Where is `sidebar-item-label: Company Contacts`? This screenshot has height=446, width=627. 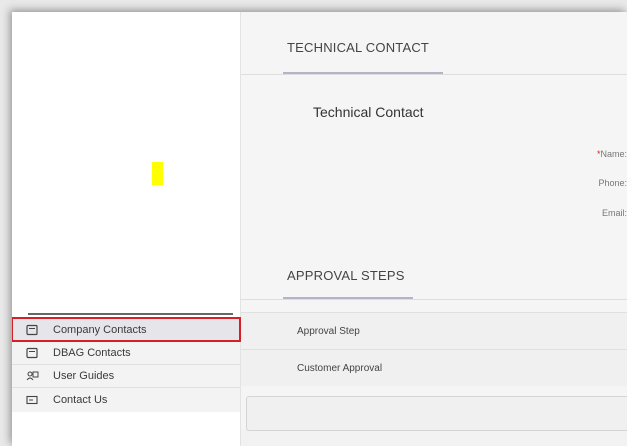
sidebar-item-label: Company Contacts is located at coordinates (100, 330).